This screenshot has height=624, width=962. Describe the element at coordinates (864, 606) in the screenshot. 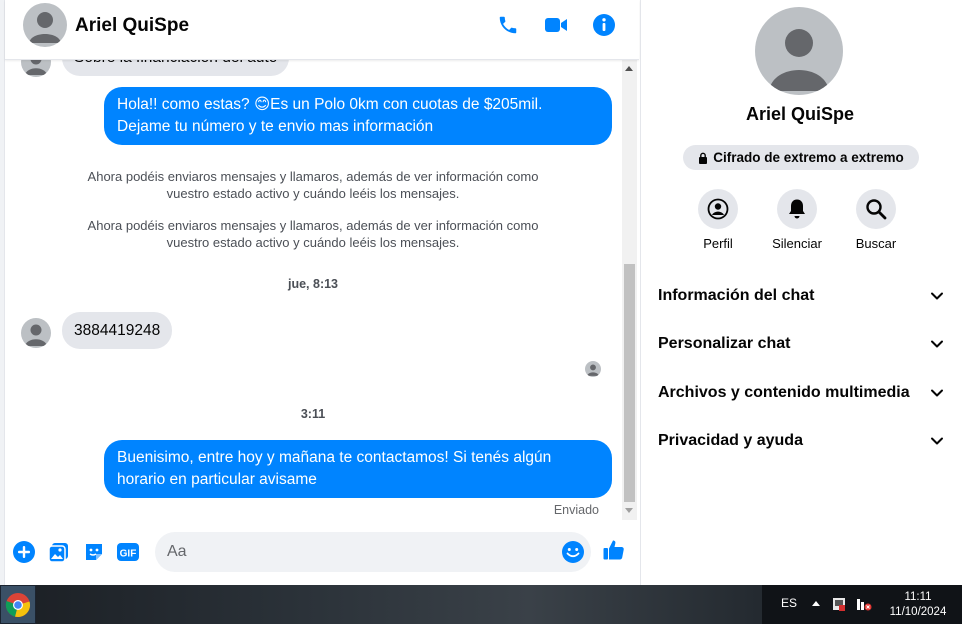

I see `network-icon` at that location.